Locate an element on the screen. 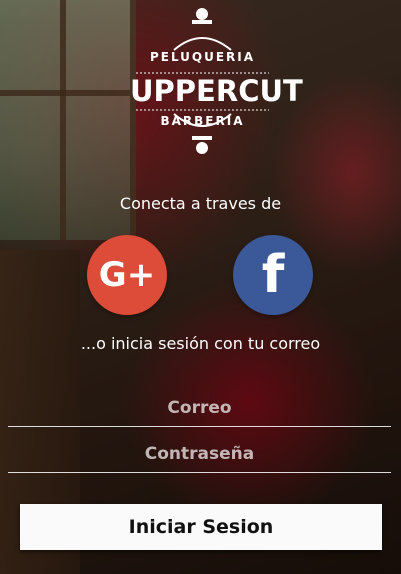 The image size is (401, 574). uppercut-logo: PELUQUERIA UPPERCUT BARBERIA is located at coordinates (216, 82).